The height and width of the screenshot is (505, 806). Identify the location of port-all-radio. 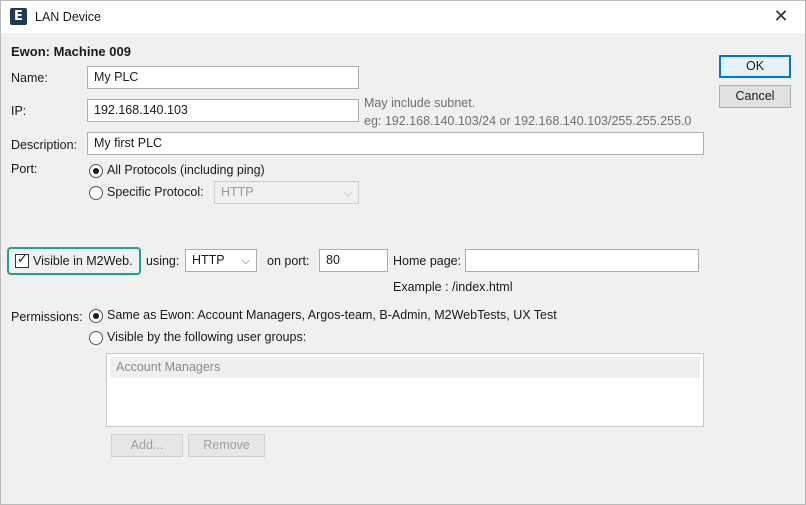
(96, 171).